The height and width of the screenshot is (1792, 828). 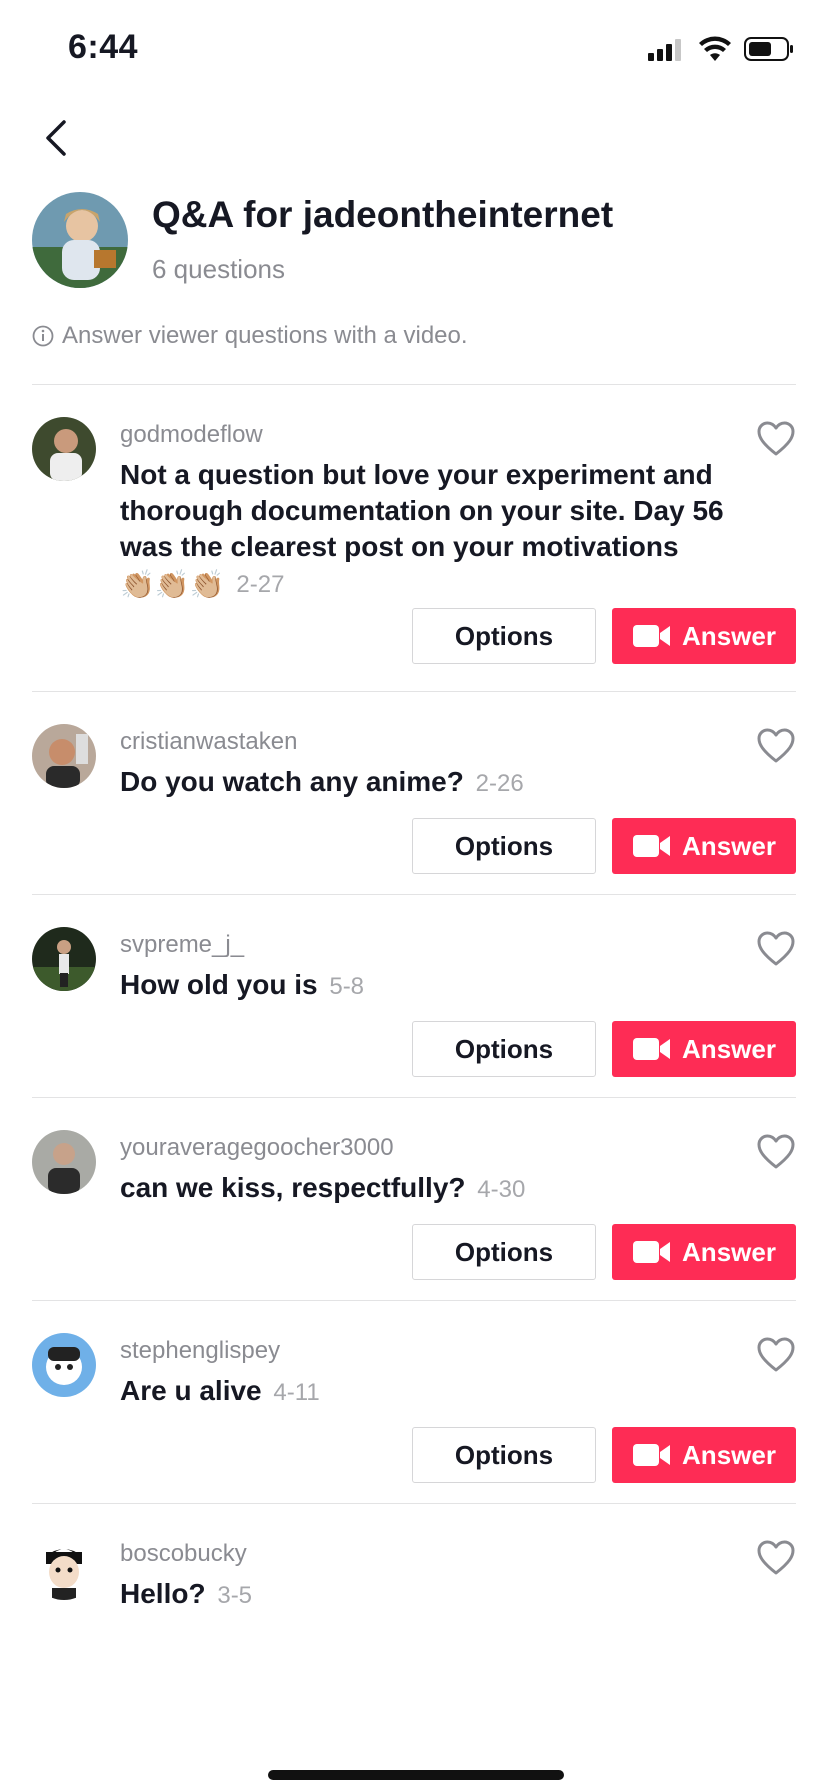 I want to click on page-title: Q&A for jadeontheinternet, so click(x=383, y=214).